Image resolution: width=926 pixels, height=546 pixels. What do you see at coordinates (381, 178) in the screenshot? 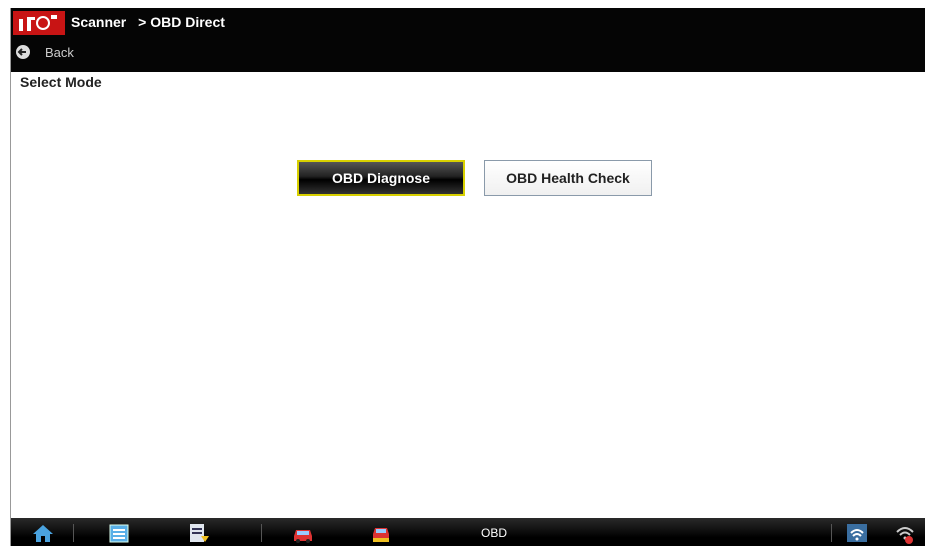
I see `obd-diagnose-button: OBD Diagnose` at bounding box center [381, 178].